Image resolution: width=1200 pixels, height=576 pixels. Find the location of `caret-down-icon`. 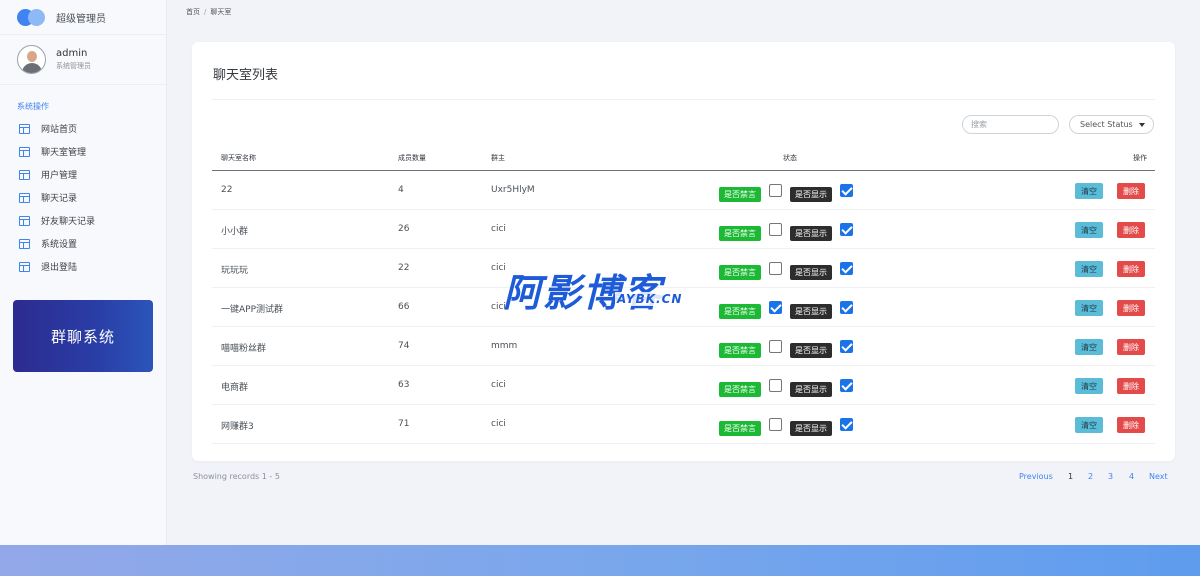

caret-down-icon is located at coordinates (1142, 125).